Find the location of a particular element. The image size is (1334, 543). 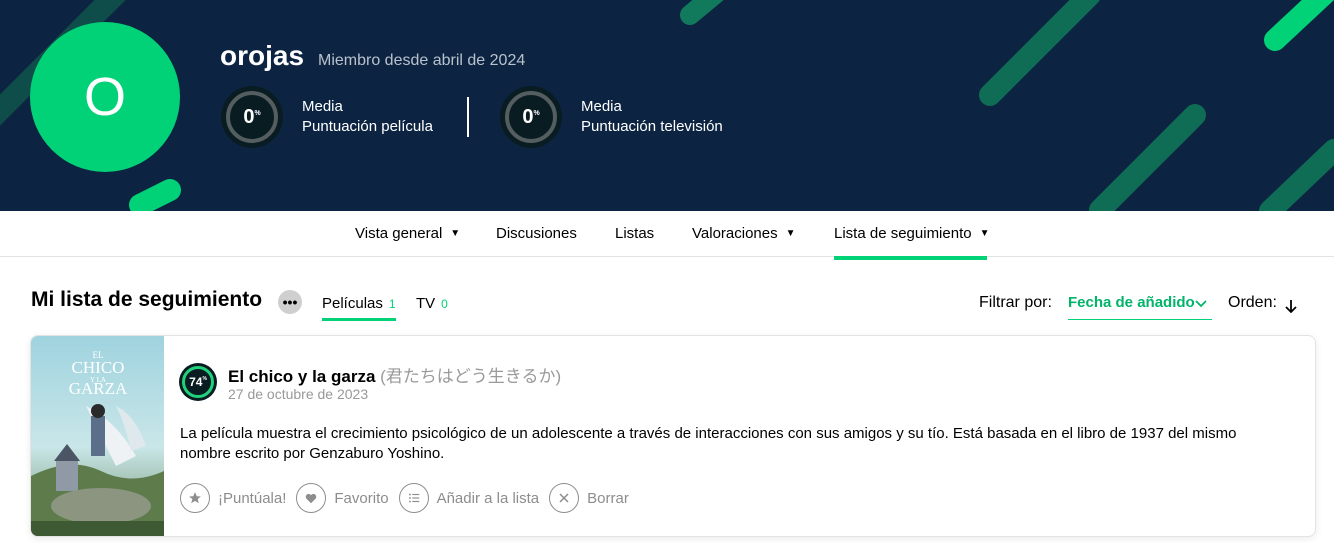

movie-score-label-2: Puntuación película is located at coordinates (367, 126).